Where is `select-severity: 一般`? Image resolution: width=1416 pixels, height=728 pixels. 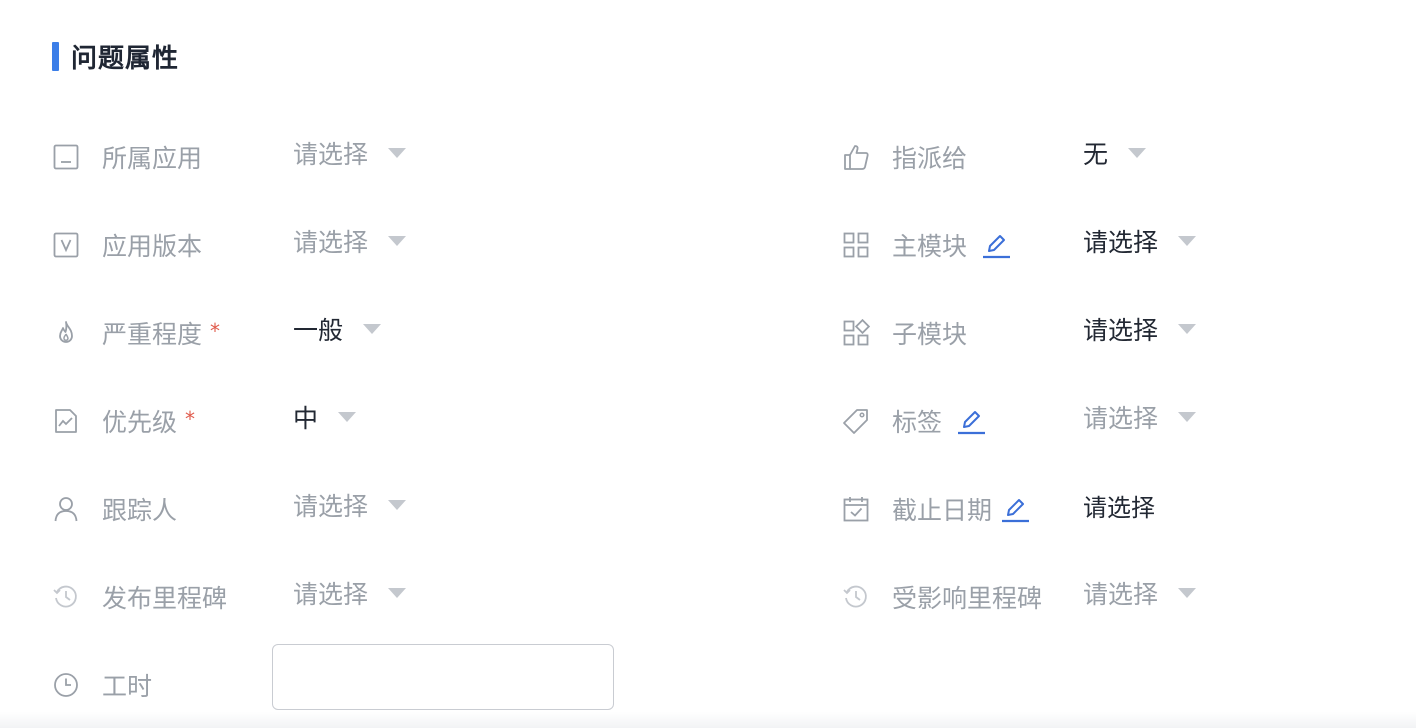 select-severity: 一般 is located at coordinates (337, 329).